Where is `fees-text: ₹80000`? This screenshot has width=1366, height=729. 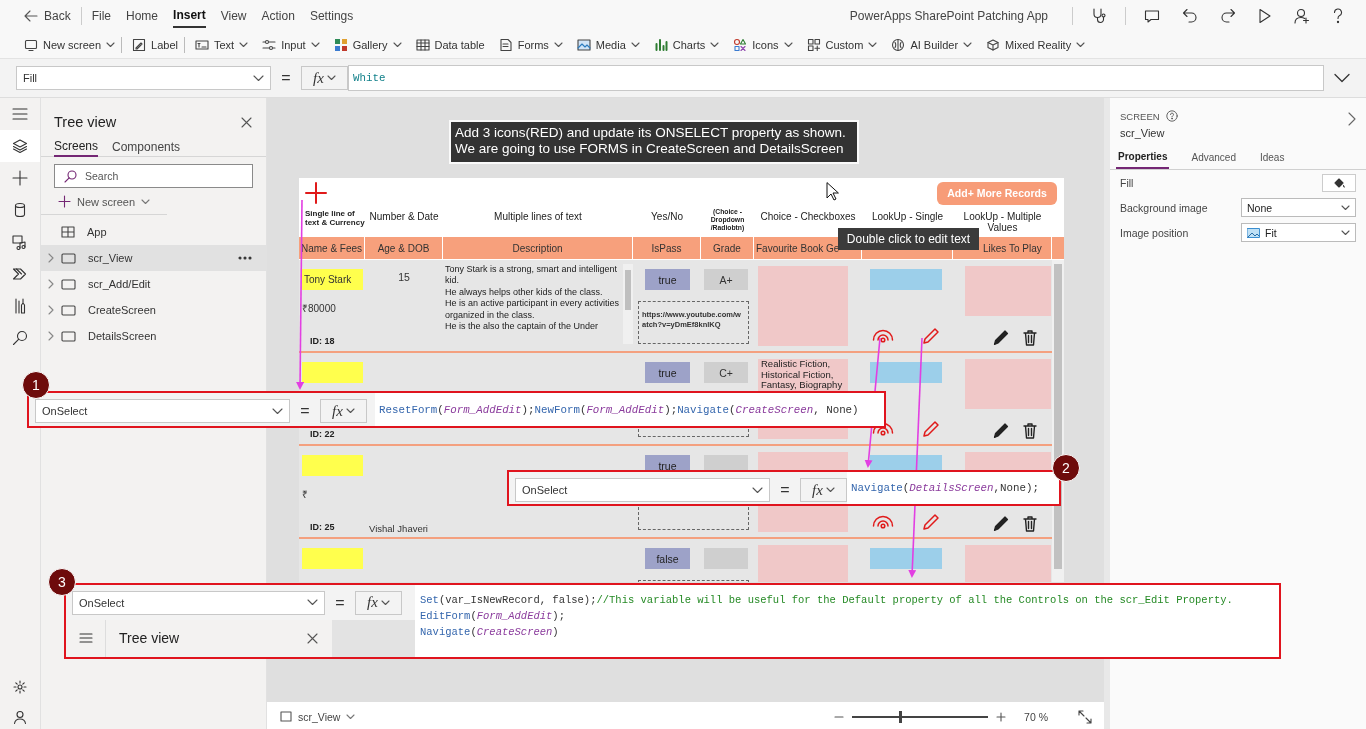
fees-text: ₹80000 is located at coordinates (319, 308).